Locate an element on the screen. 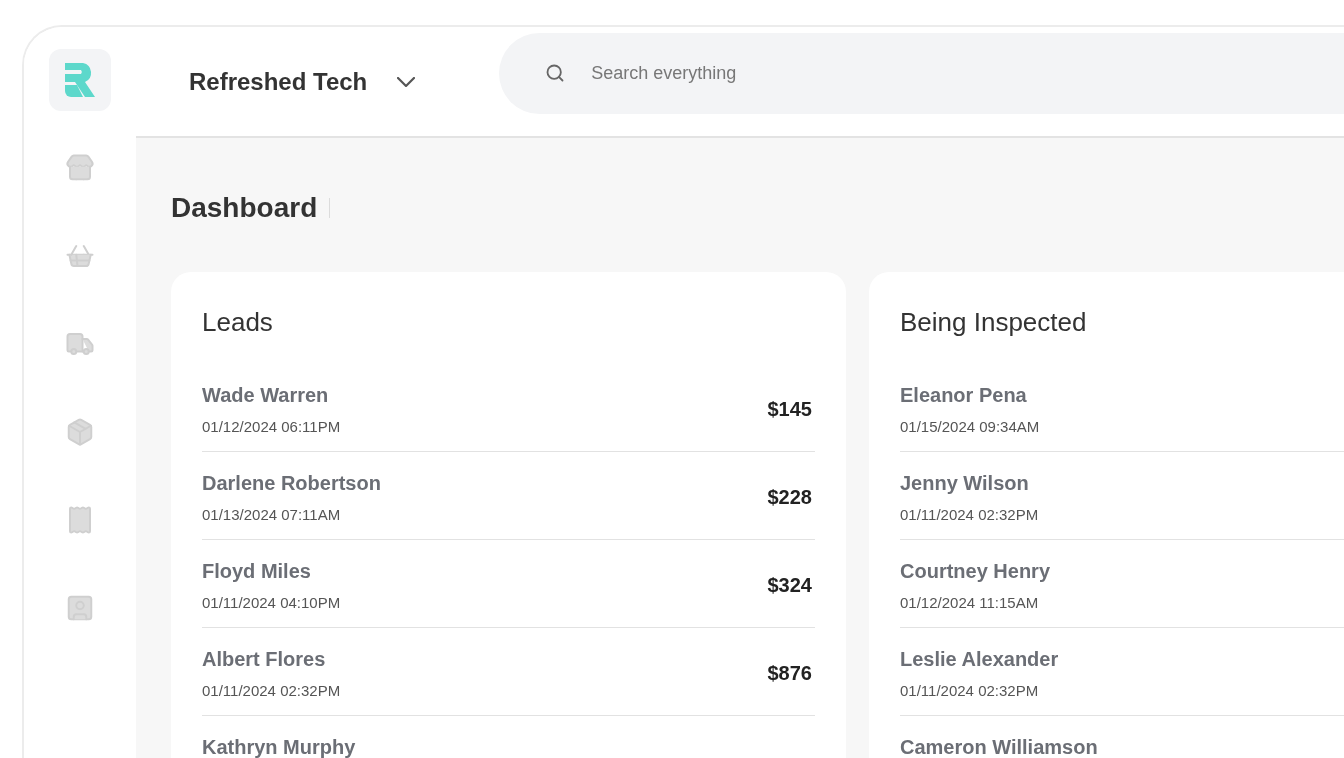  lead-row: Leslie Alexander 01/11/2024 02:32PM is located at coordinates (1122, 672).